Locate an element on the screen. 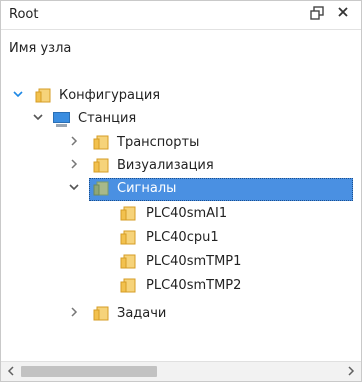 This screenshot has height=382, width=362. tree-node-label: Задачи is located at coordinates (142, 313).